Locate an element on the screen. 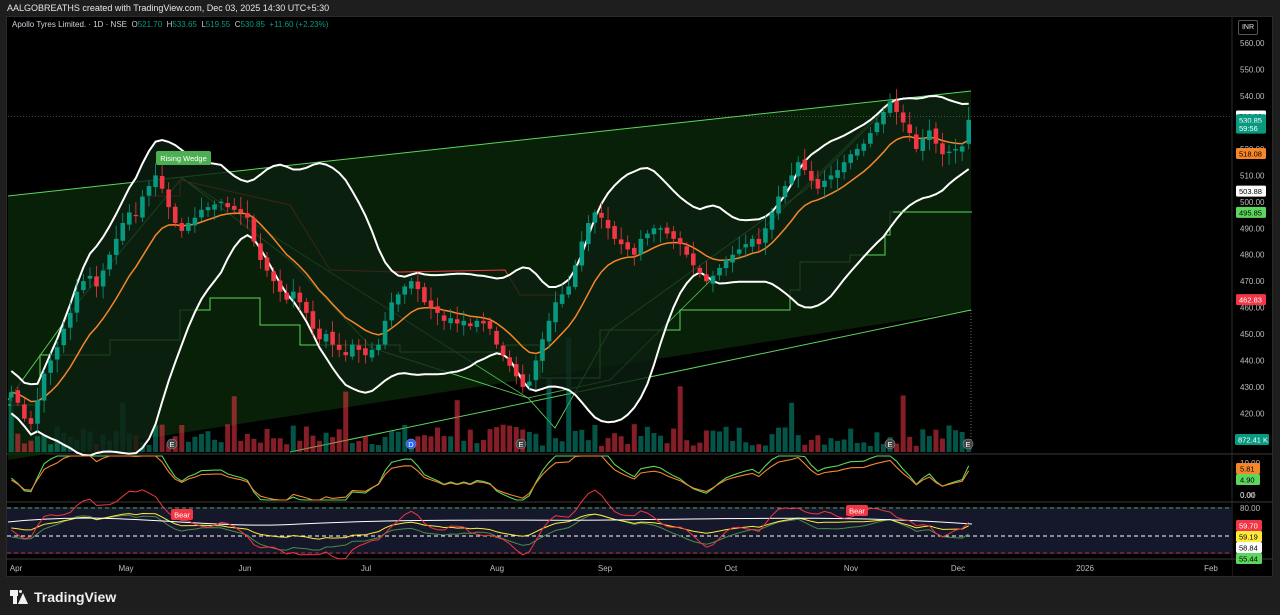 This screenshot has width=1280, height=615. rising-wedge-label: Rising Wedge is located at coordinates (183, 158).